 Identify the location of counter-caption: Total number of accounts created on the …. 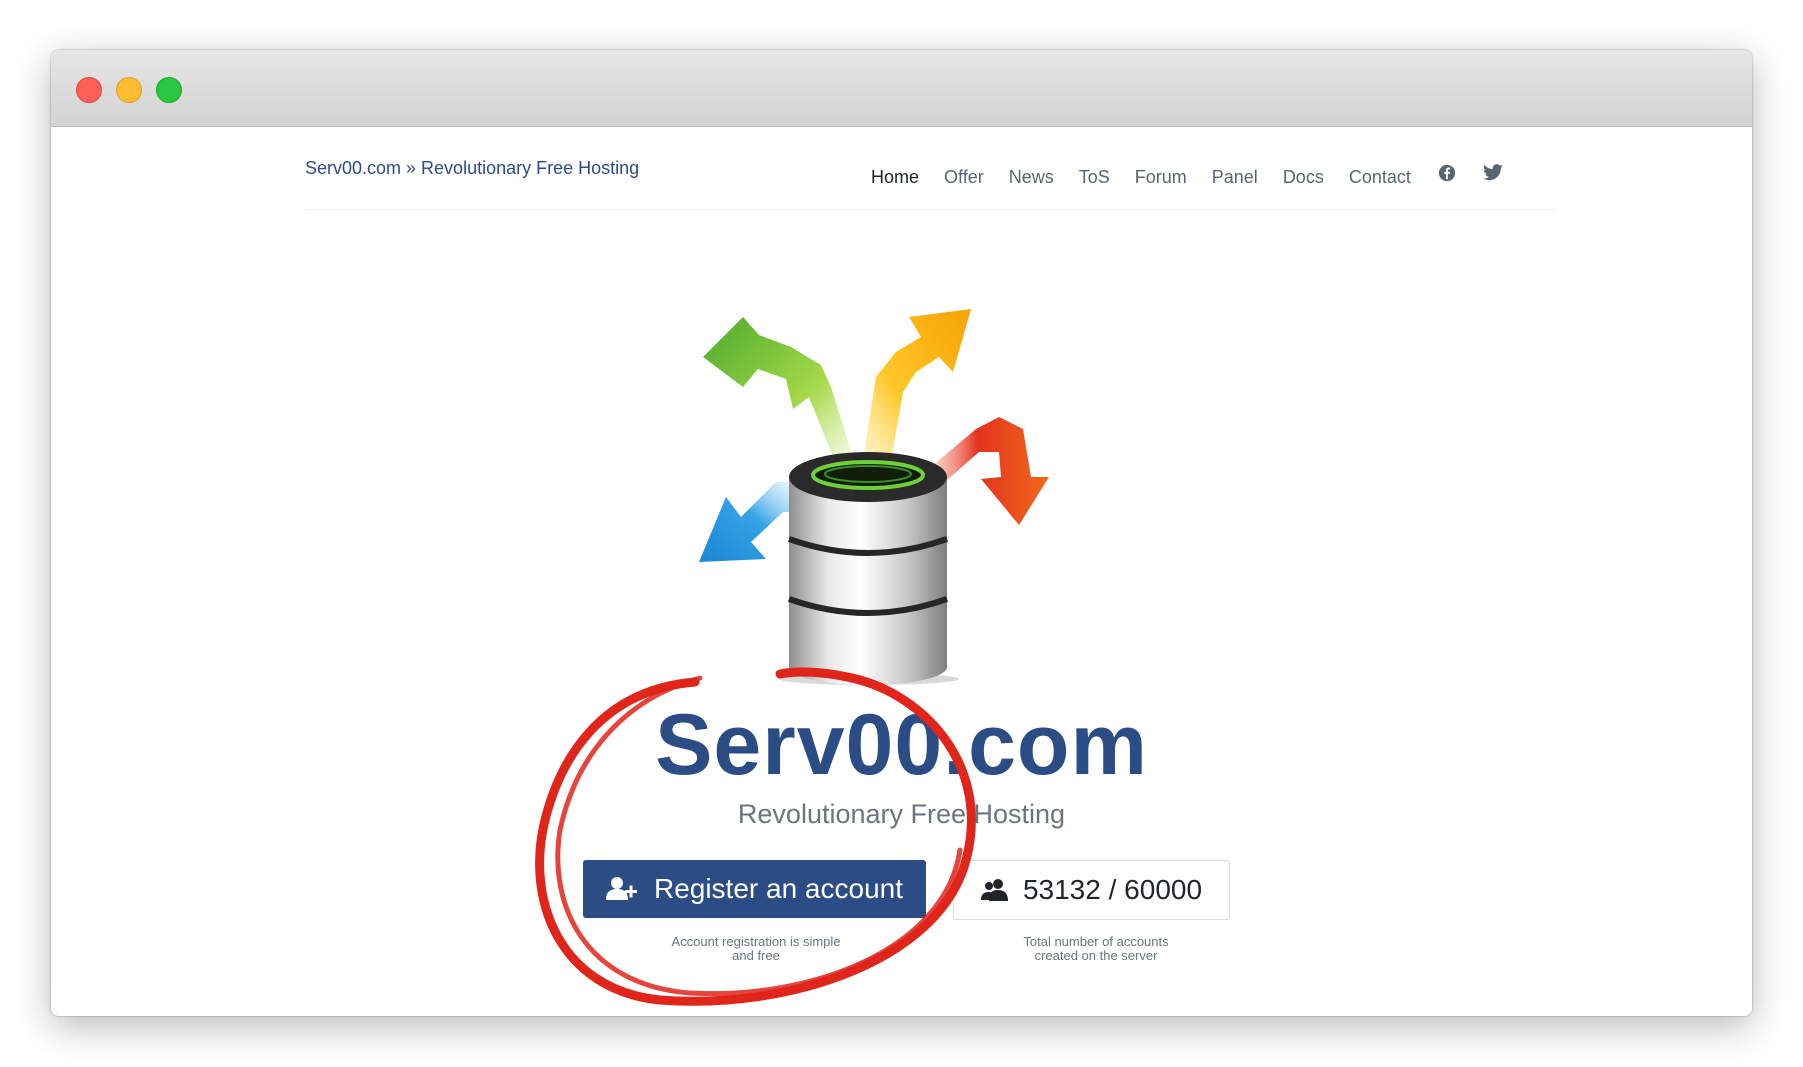
(1096, 948).